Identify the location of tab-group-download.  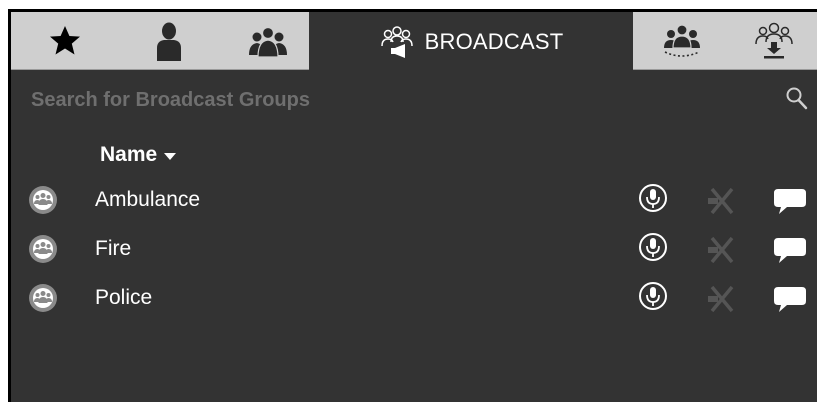
(774, 41).